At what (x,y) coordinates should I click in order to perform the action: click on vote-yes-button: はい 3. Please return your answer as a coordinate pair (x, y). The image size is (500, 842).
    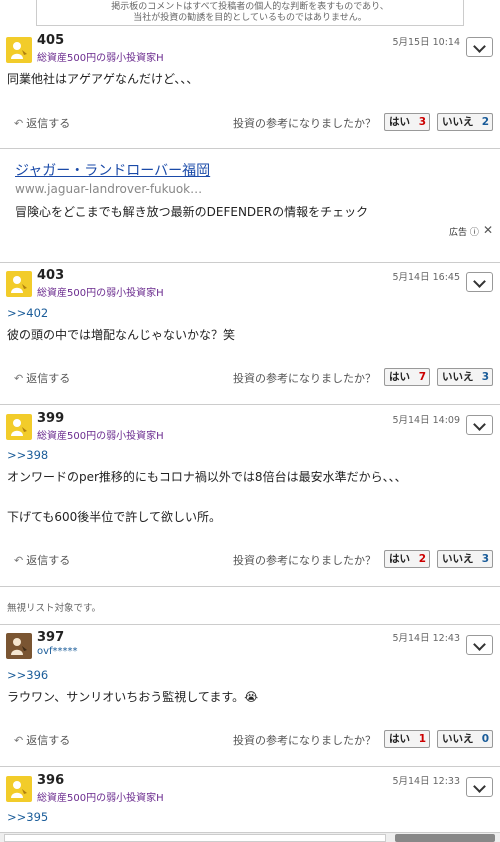
    Looking at the image, I should click on (407, 122).